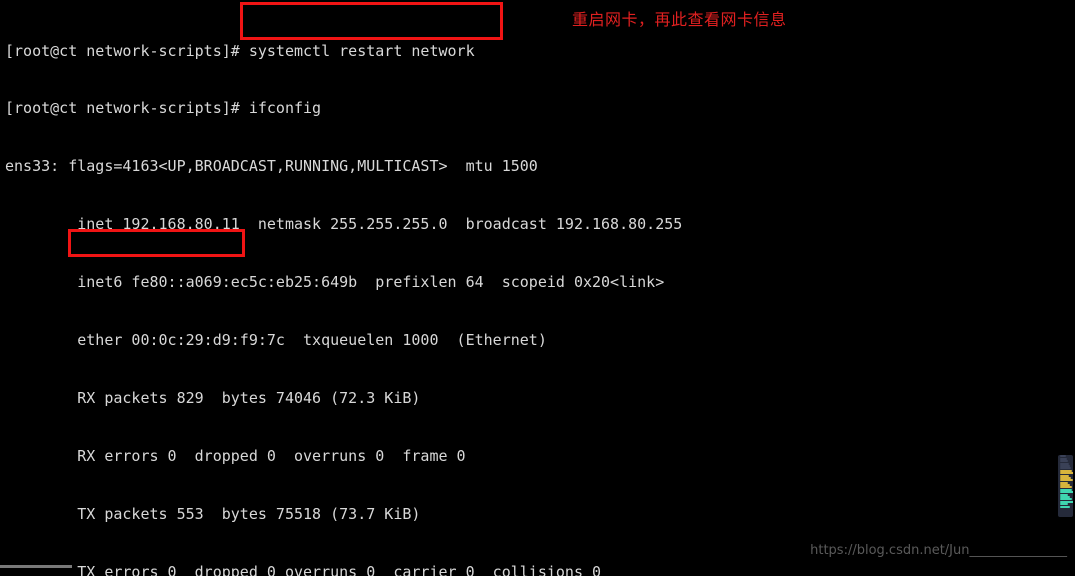 This screenshot has width=1075, height=576. Describe the element at coordinates (36, 566) in the screenshot. I see `horizontal-scrollbar` at that location.